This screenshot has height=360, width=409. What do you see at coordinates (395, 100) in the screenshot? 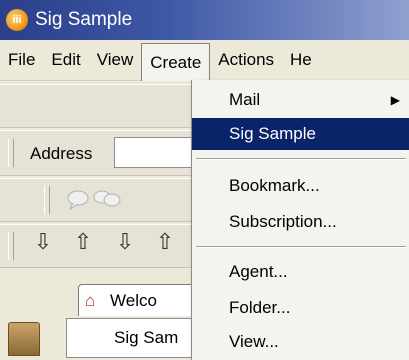
I see `submenu-arrow-icon: ▶` at bounding box center [395, 100].